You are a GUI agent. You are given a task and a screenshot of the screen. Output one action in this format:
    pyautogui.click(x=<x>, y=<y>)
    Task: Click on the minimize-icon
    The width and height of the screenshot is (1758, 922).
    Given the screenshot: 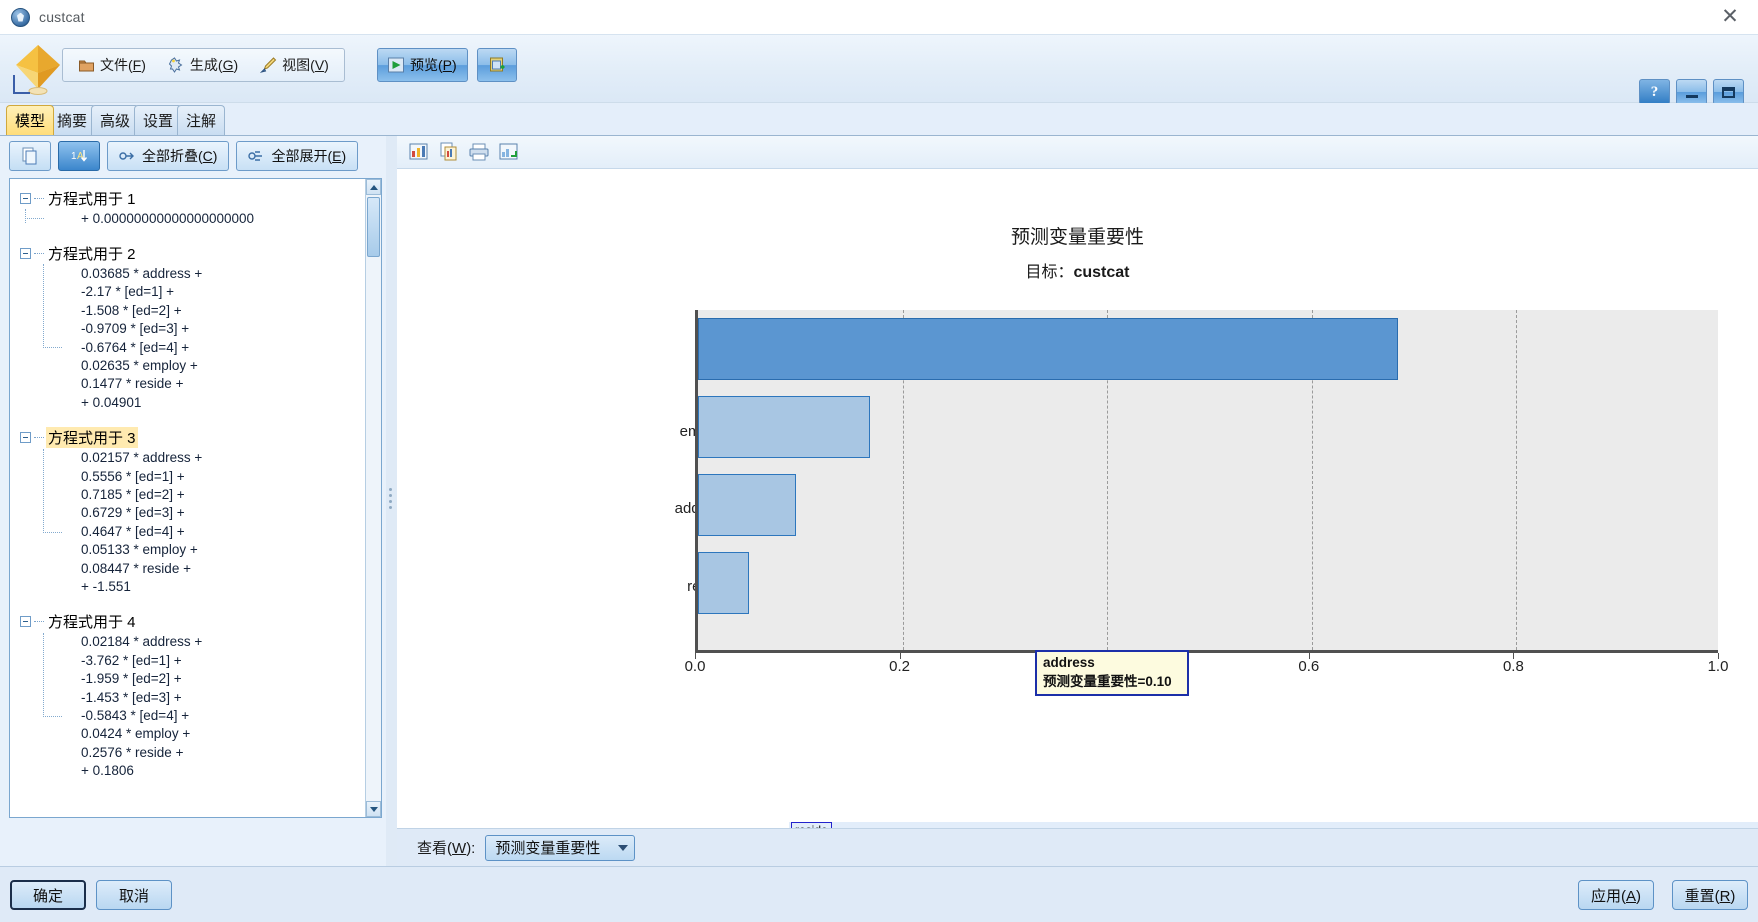 What is the action you would take?
    pyautogui.click(x=1691, y=96)
    